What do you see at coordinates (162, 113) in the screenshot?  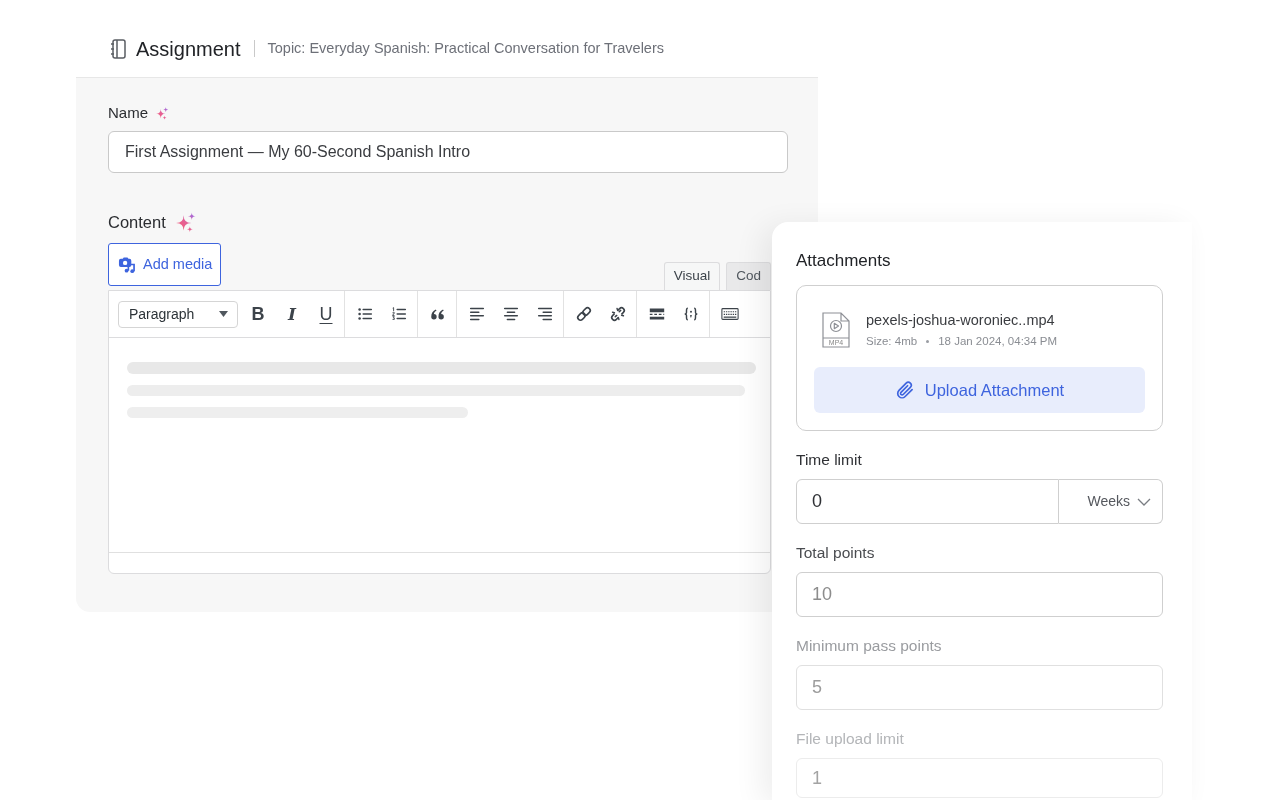 I see `sparkle-icon` at bounding box center [162, 113].